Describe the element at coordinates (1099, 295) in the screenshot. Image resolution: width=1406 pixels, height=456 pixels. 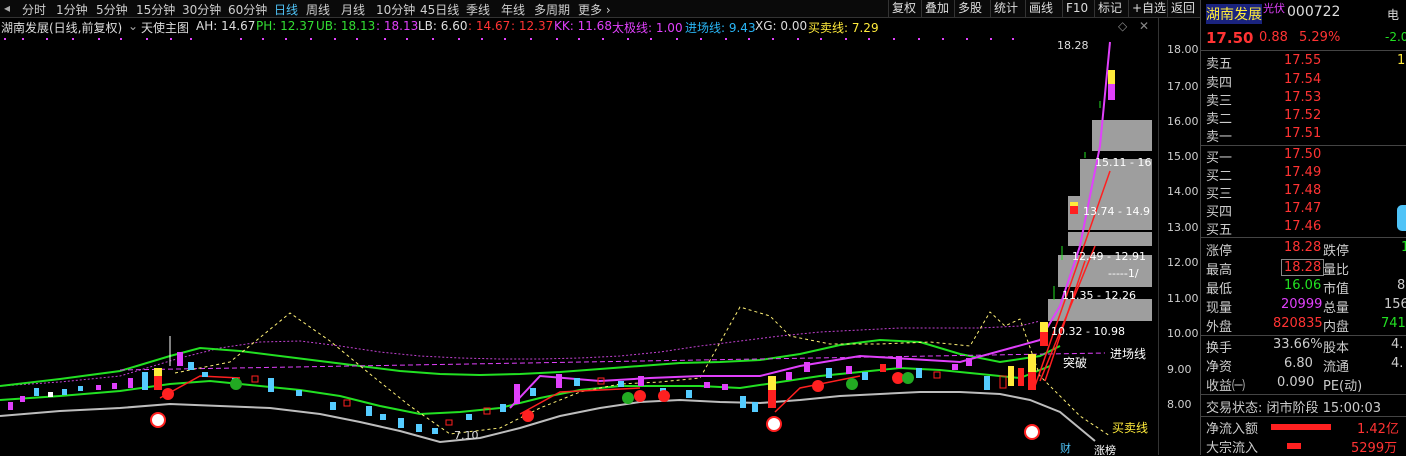
I see `zone4-label: 11.35 - 12.26` at that location.